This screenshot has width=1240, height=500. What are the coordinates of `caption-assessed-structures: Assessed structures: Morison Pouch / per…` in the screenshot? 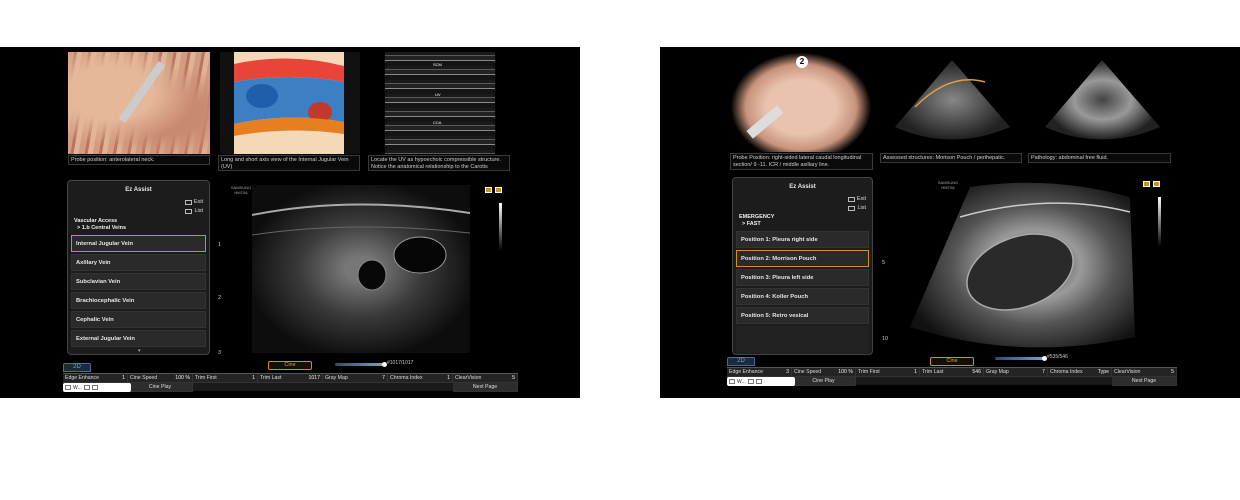 It's located at (951, 158).